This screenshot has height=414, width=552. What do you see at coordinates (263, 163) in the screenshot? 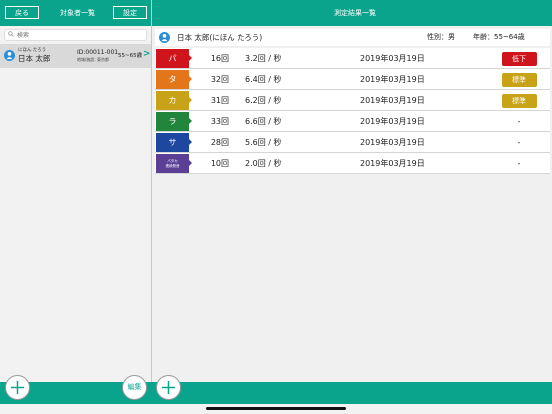
I see `repetition-rate: 2.0回 / 秒` at bounding box center [263, 163].